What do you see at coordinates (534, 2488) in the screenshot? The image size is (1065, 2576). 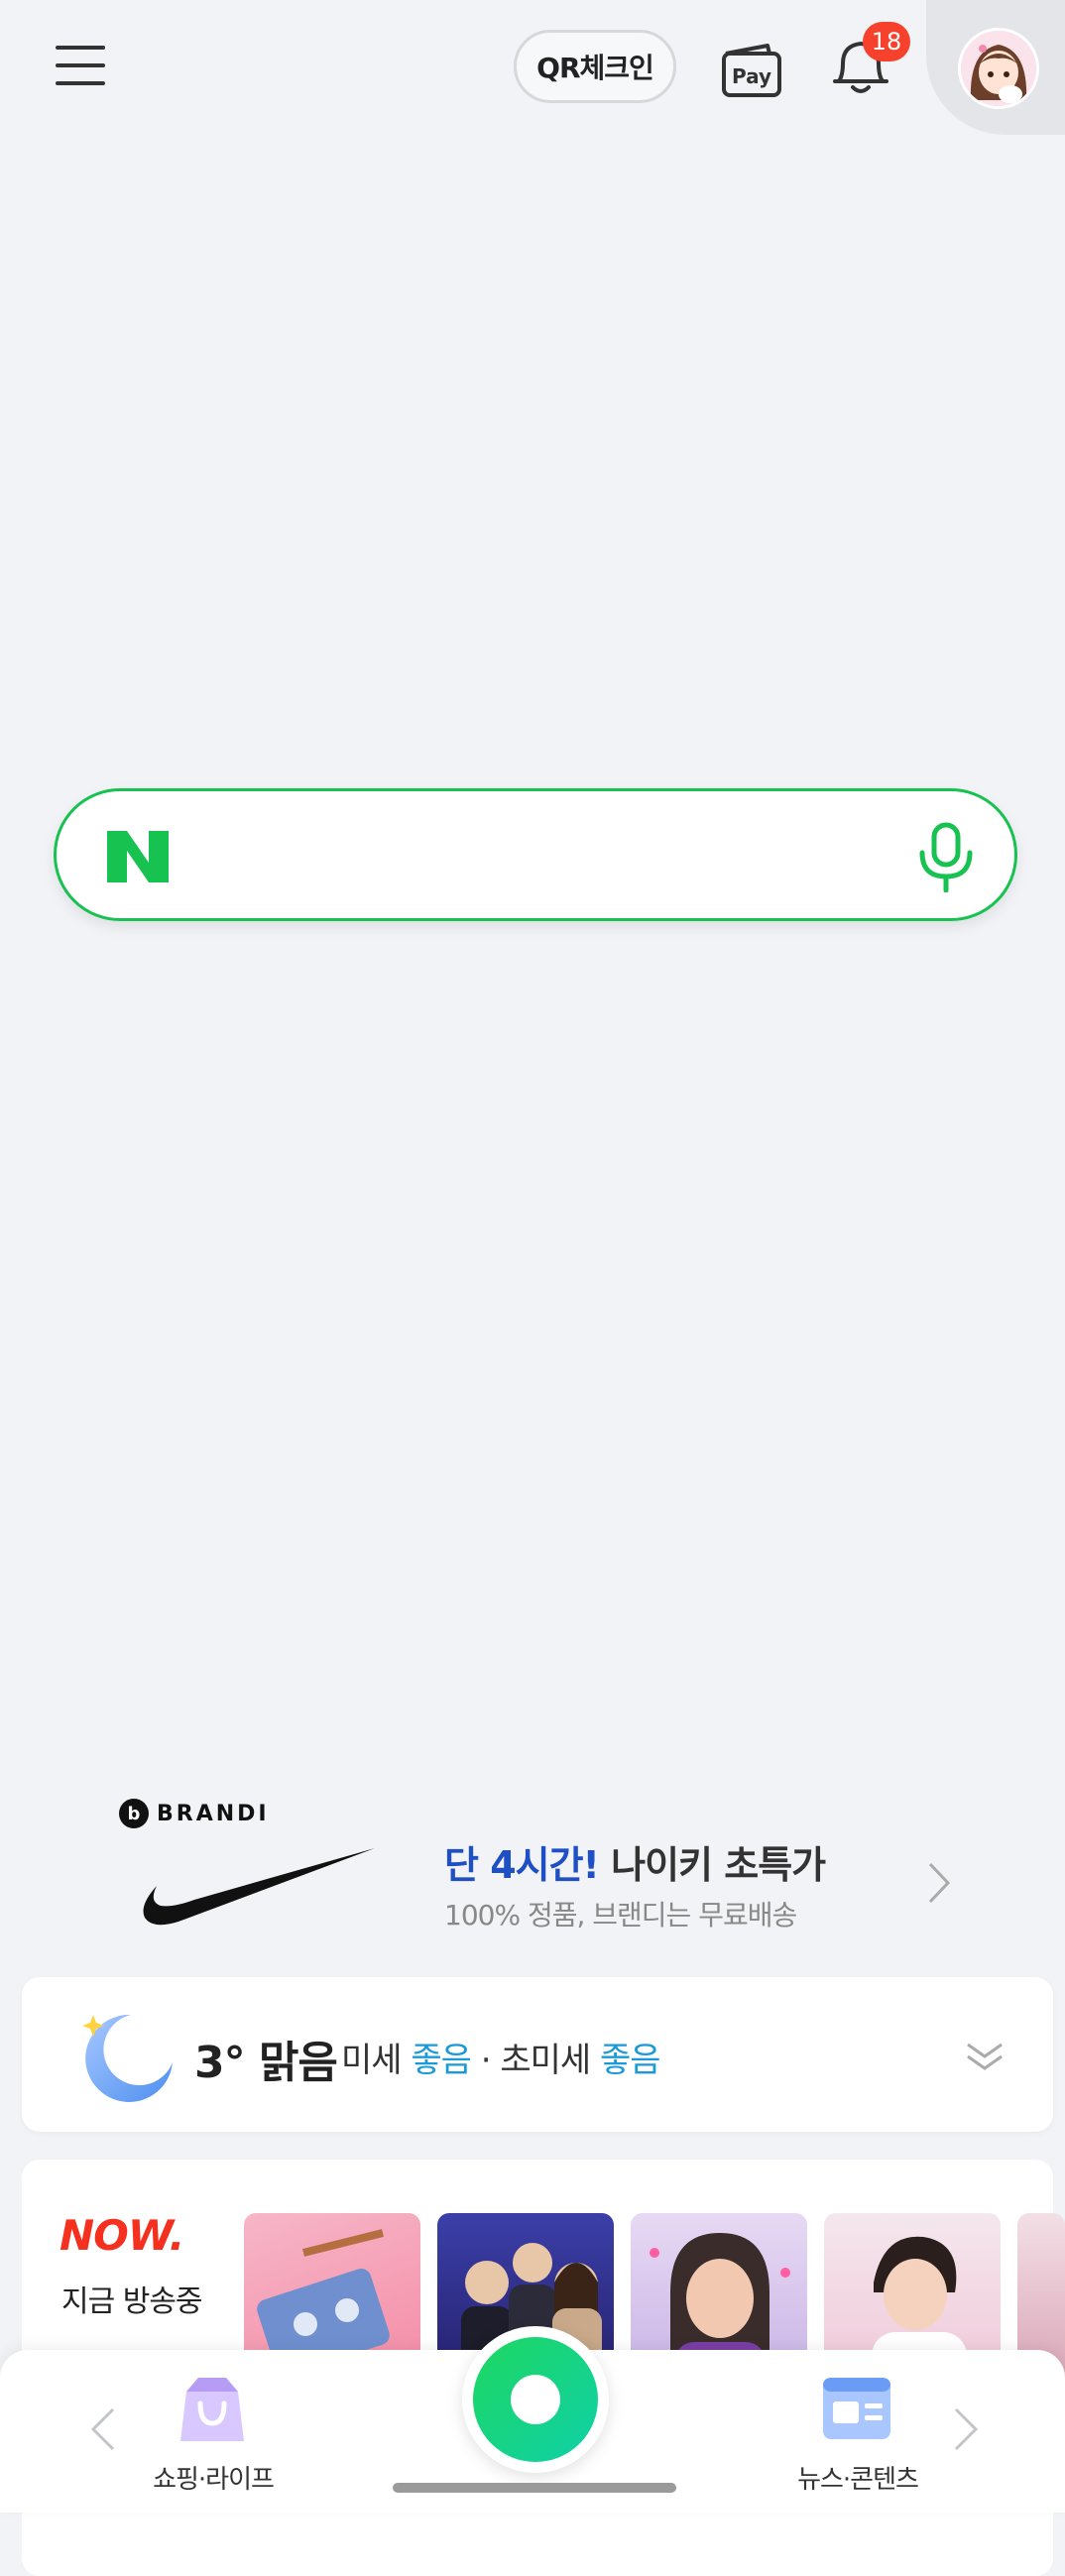 I see `home-indicator` at bounding box center [534, 2488].